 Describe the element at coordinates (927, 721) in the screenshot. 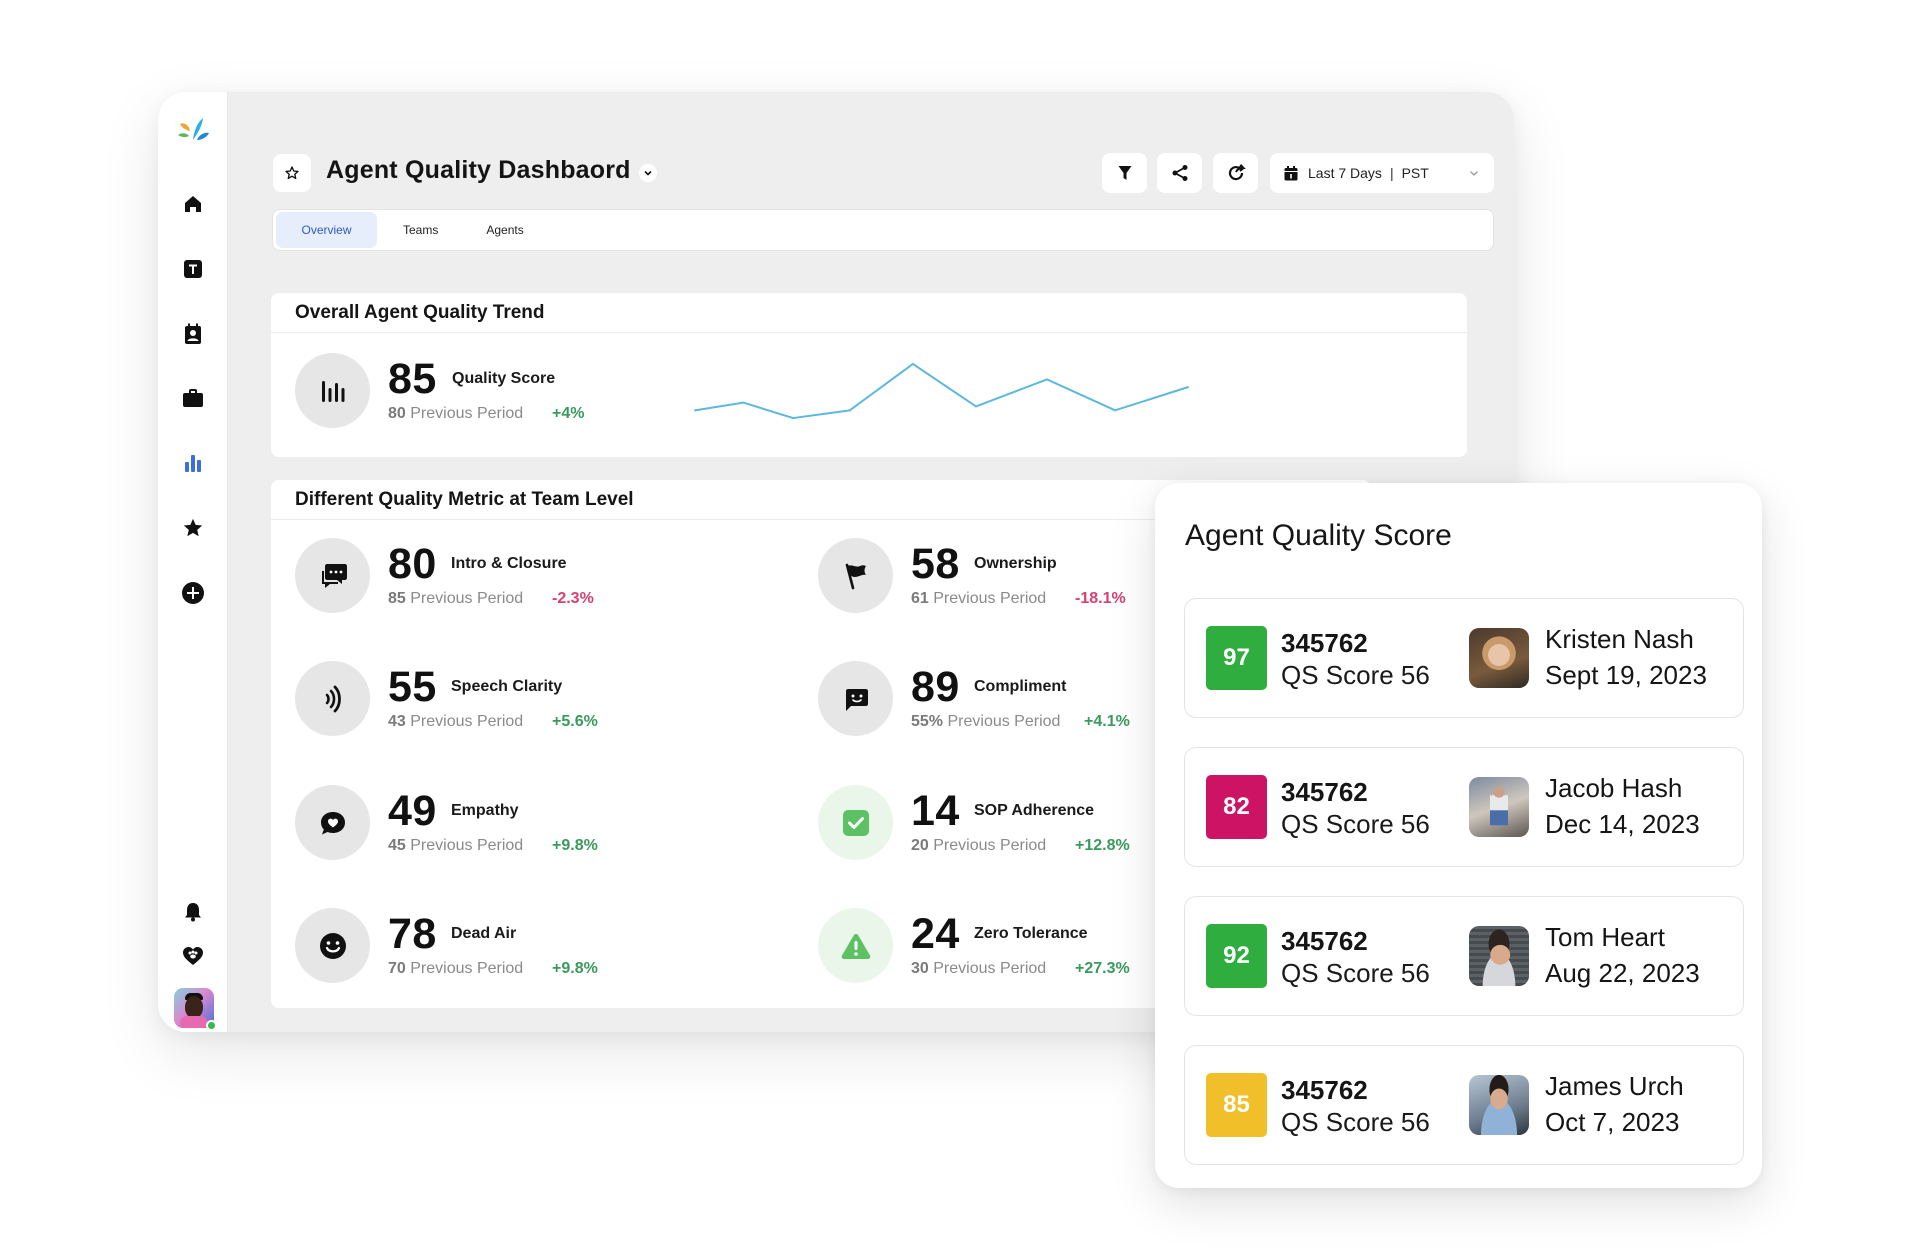

I see `metric-previous-value: 55%` at that location.